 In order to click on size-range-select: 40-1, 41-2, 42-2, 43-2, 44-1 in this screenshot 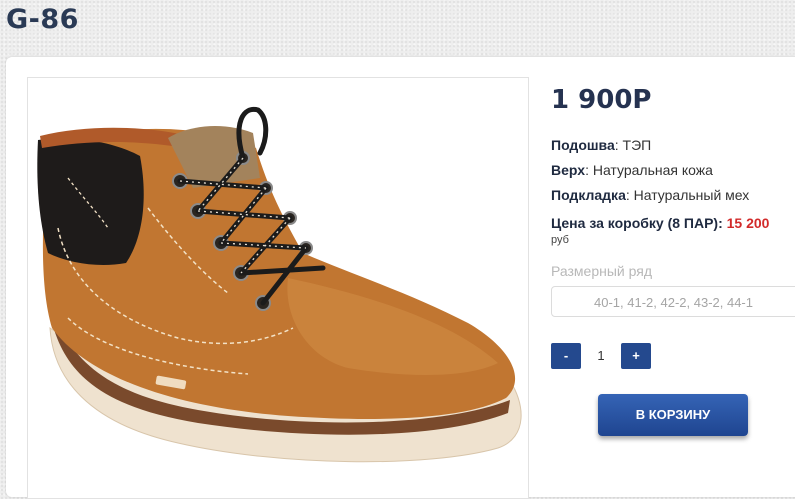, I will do `click(673, 301)`.